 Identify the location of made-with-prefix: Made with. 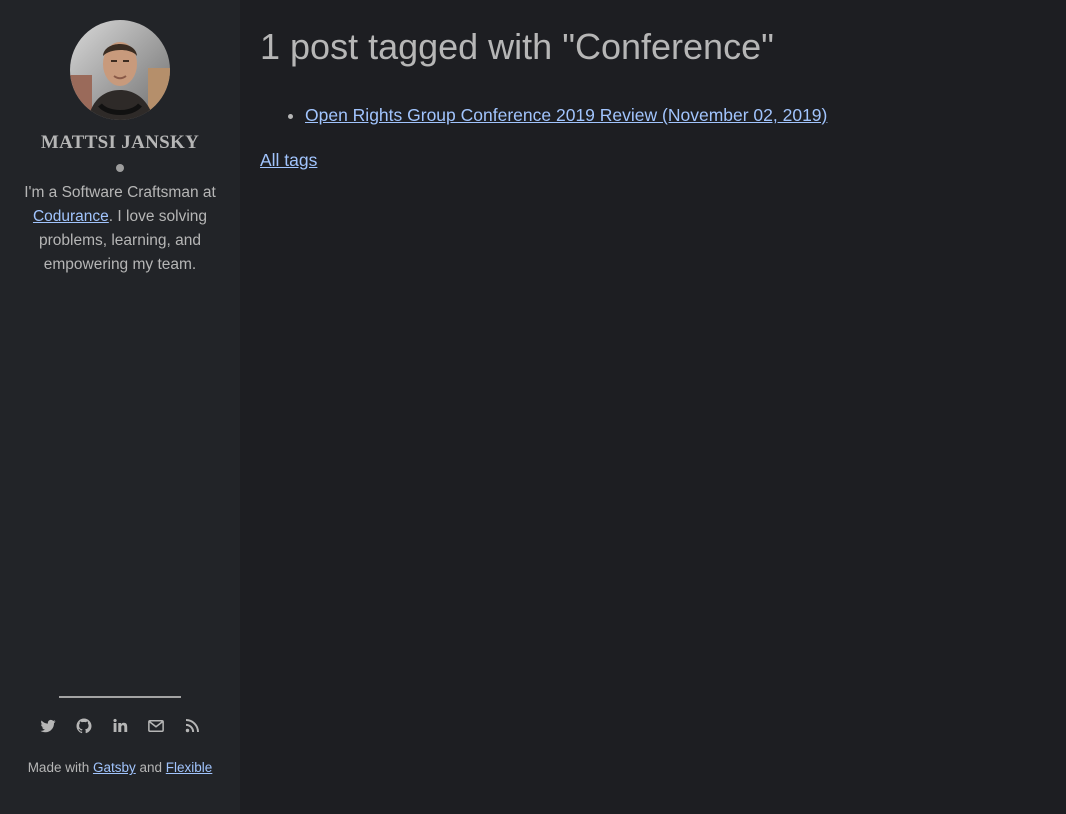
(60, 767).